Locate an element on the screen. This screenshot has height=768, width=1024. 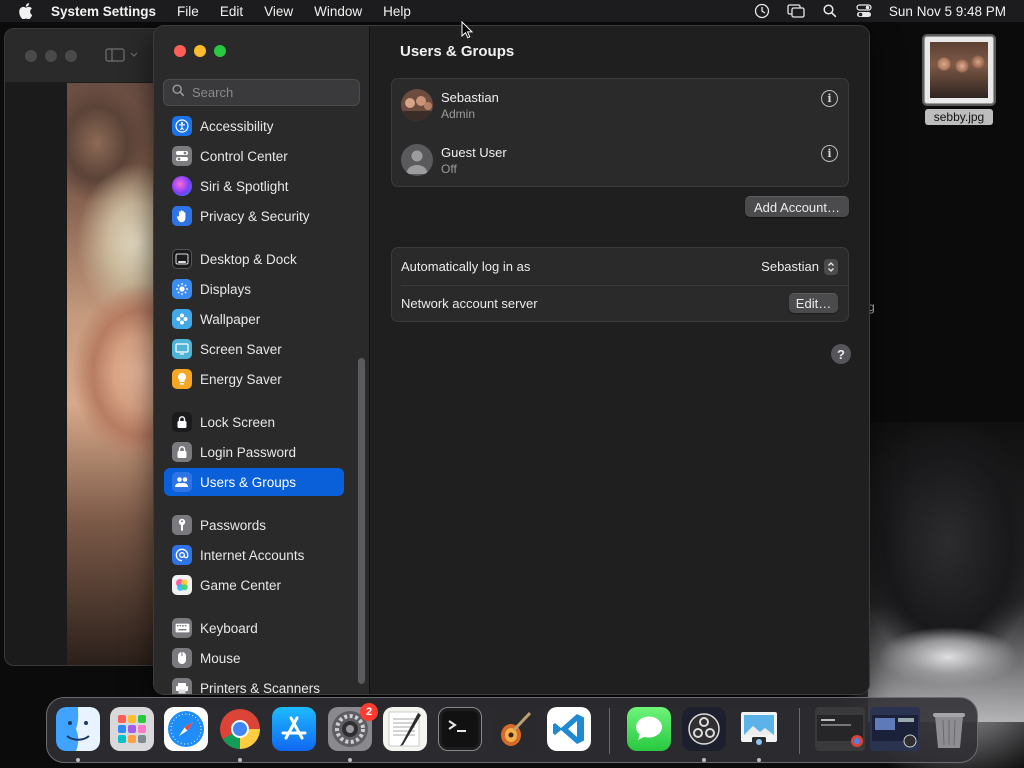
hand-icon is located at coordinates (182, 216).